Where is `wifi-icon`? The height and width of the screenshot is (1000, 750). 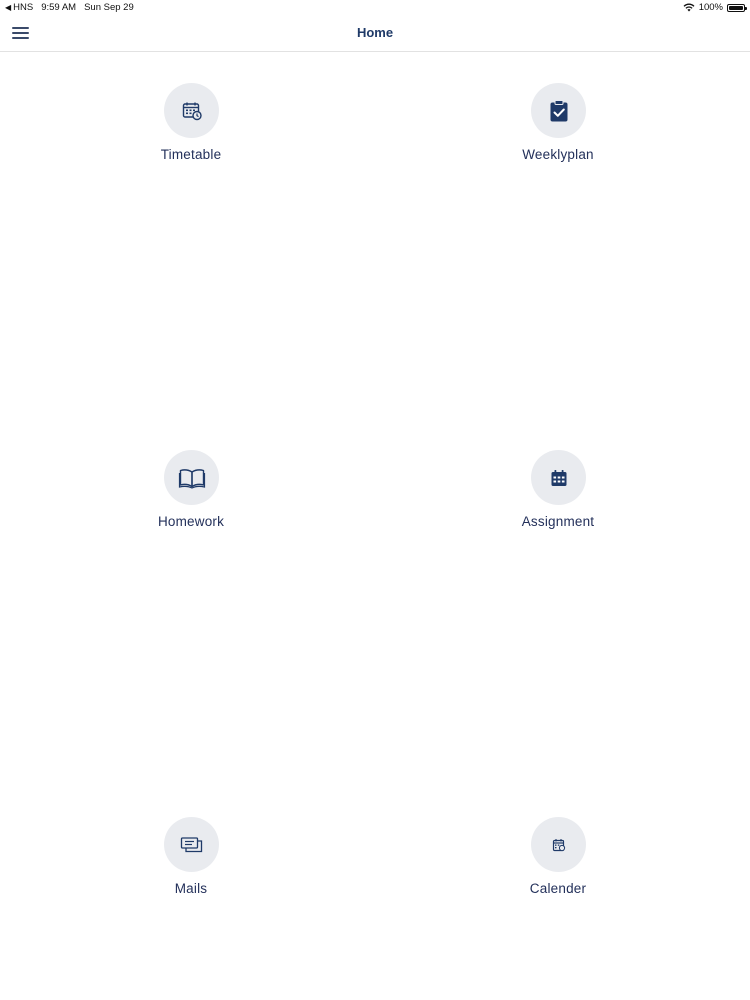
wifi-icon is located at coordinates (689, 7).